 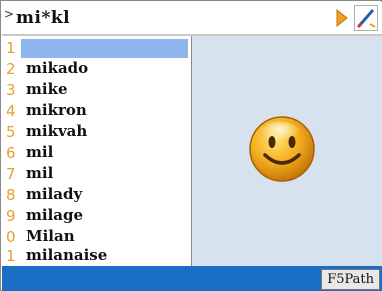 What do you see at coordinates (96, 153) in the screenshot?
I see `list-item: 6 mil` at bounding box center [96, 153].